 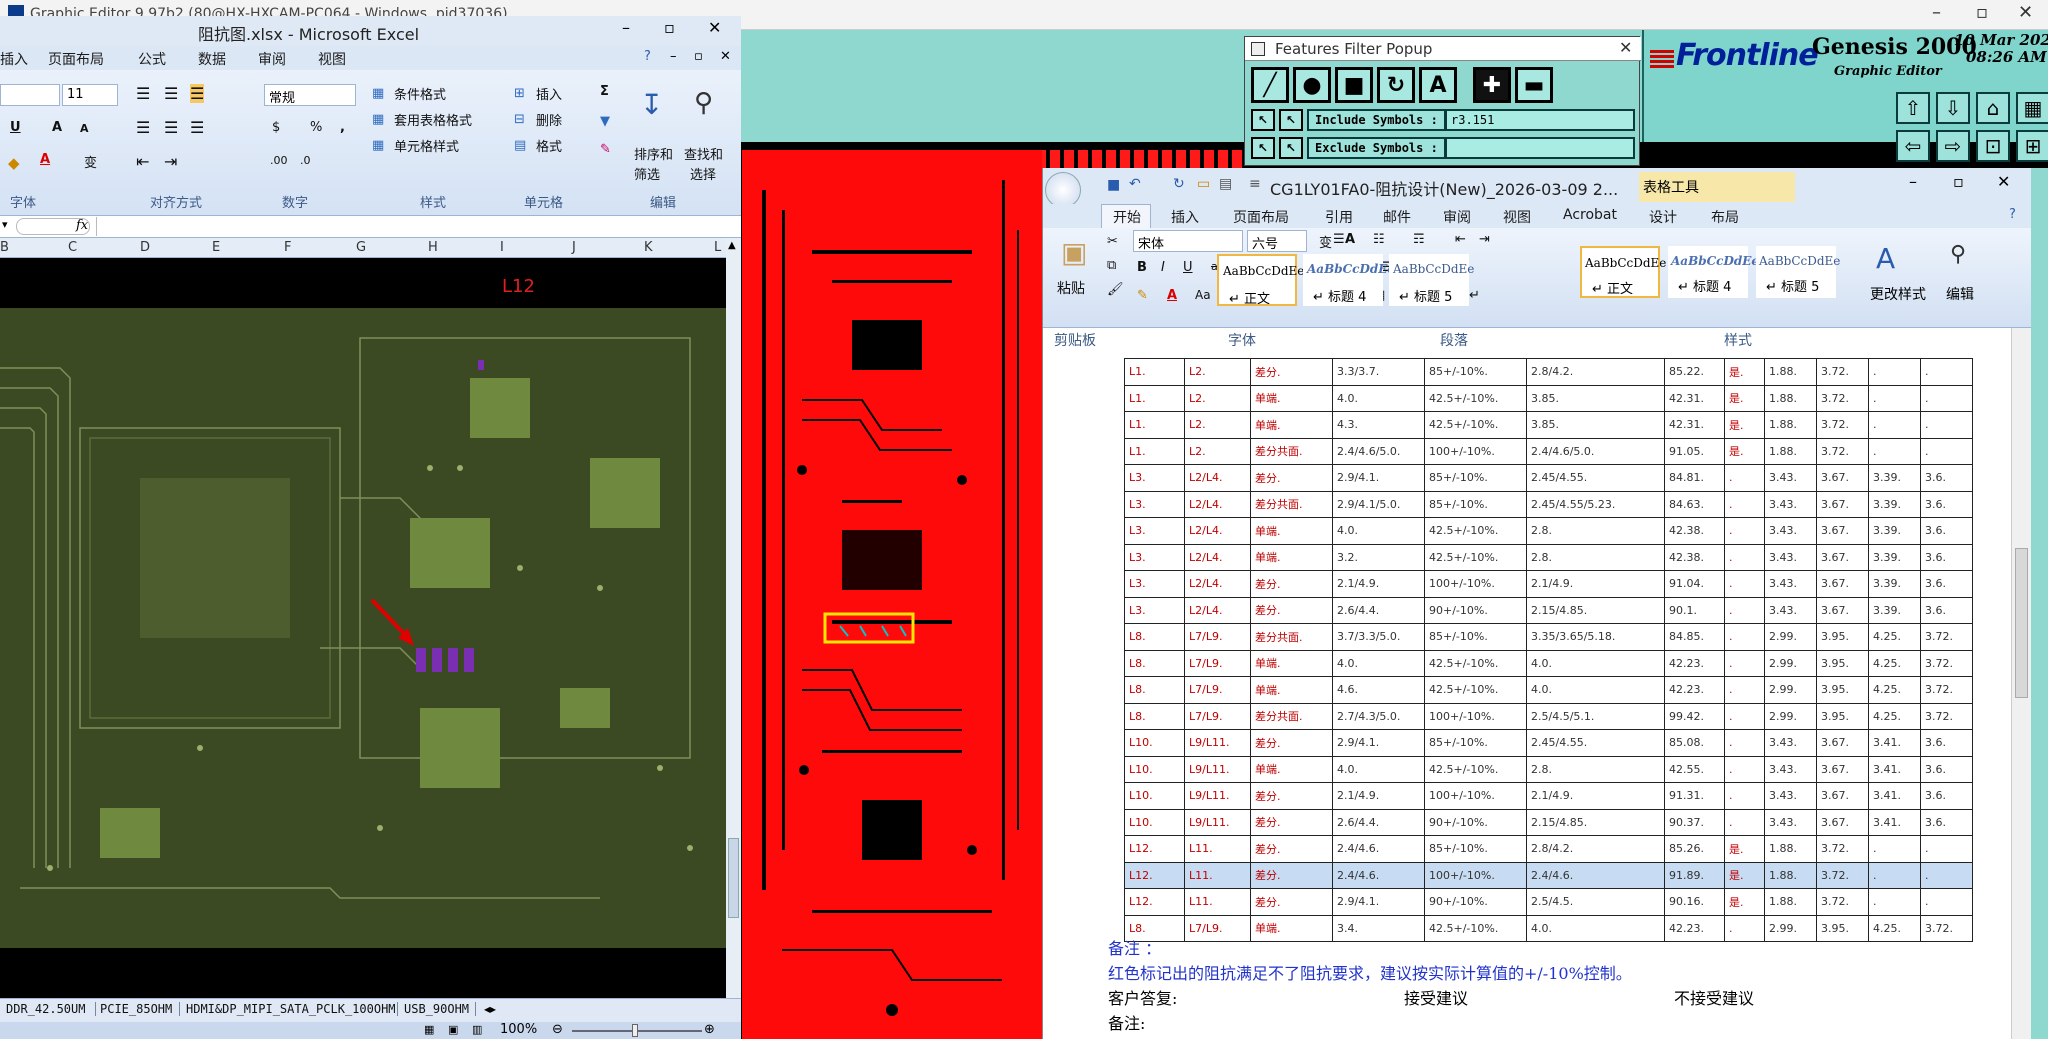 I want to click on table-cell: 3.41., so click(x=1894, y=769).